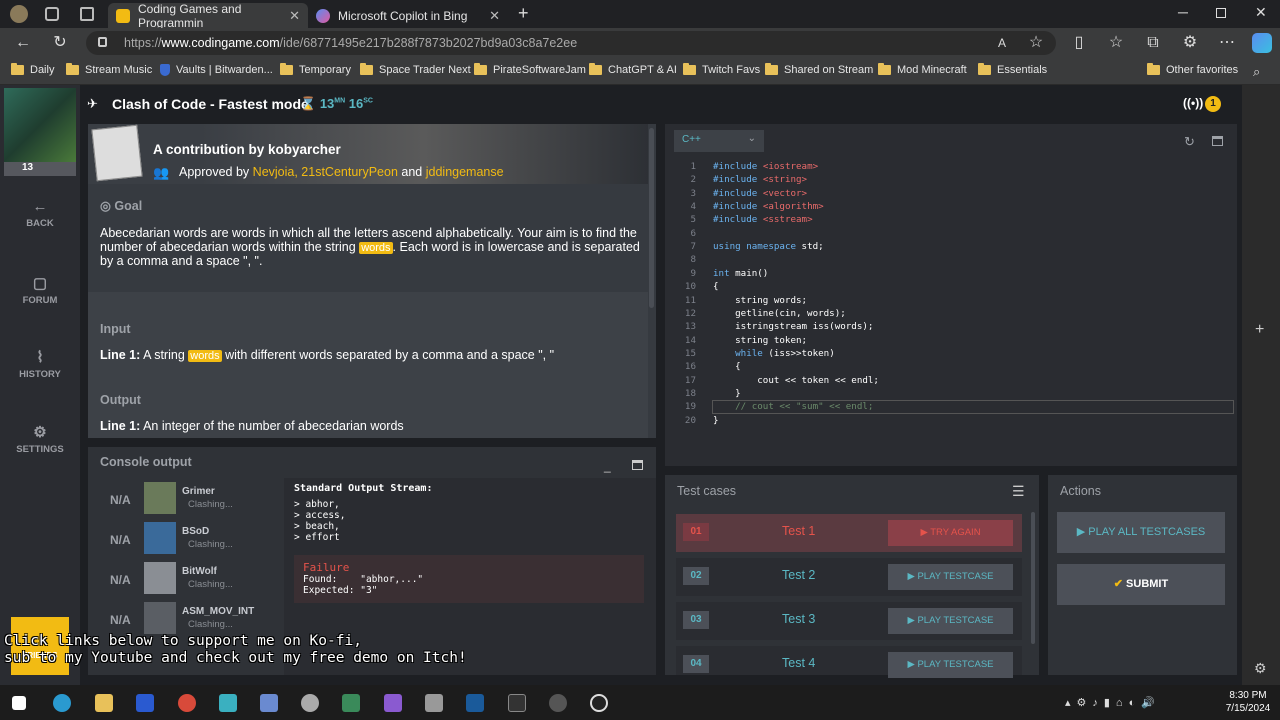 The width and height of the screenshot is (1280, 720). What do you see at coordinates (1217, 141) in the screenshot?
I see `maximize-editor-icon` at bounding box center [1217, 141].